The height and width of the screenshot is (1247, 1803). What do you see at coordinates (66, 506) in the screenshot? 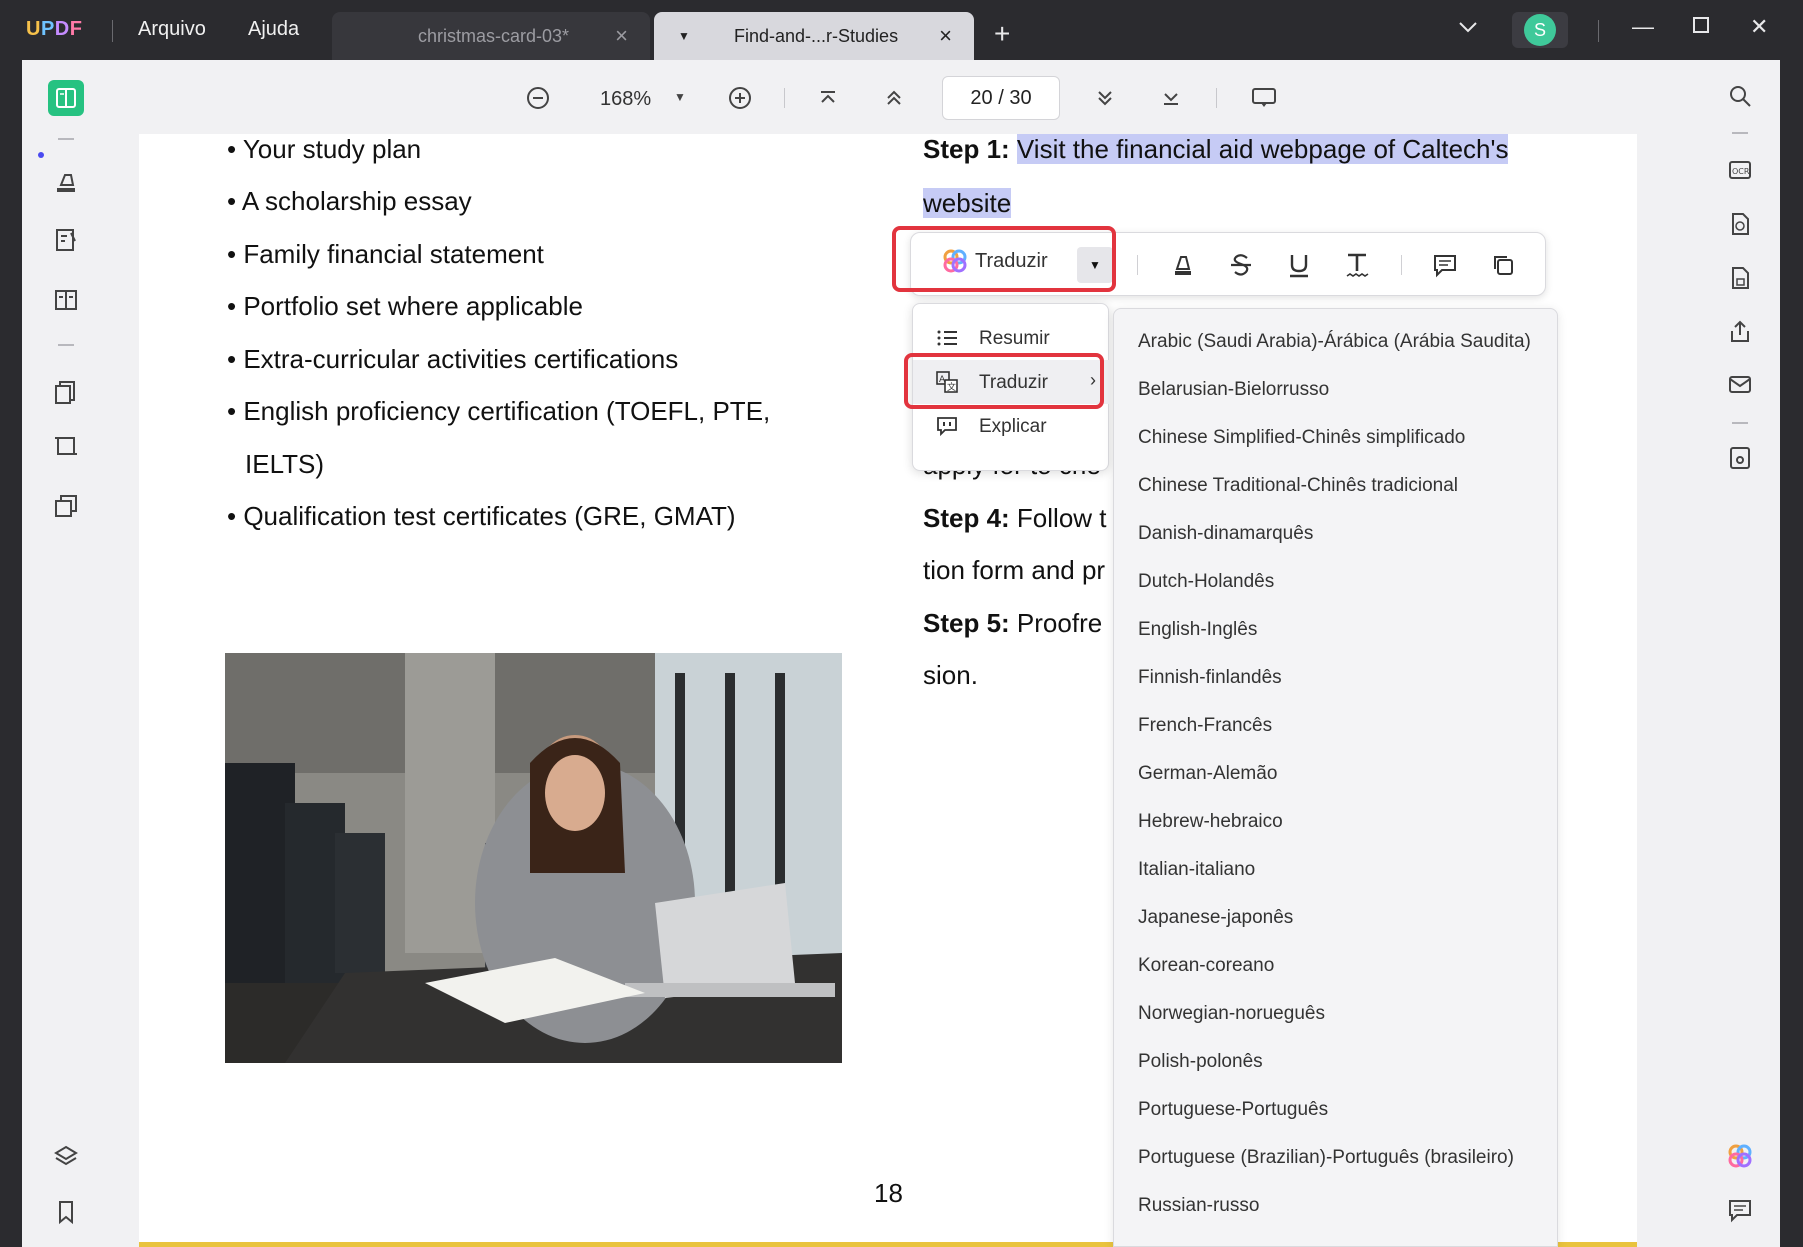
I see `stamp-tools-icon` at bounding box center [66, 506].